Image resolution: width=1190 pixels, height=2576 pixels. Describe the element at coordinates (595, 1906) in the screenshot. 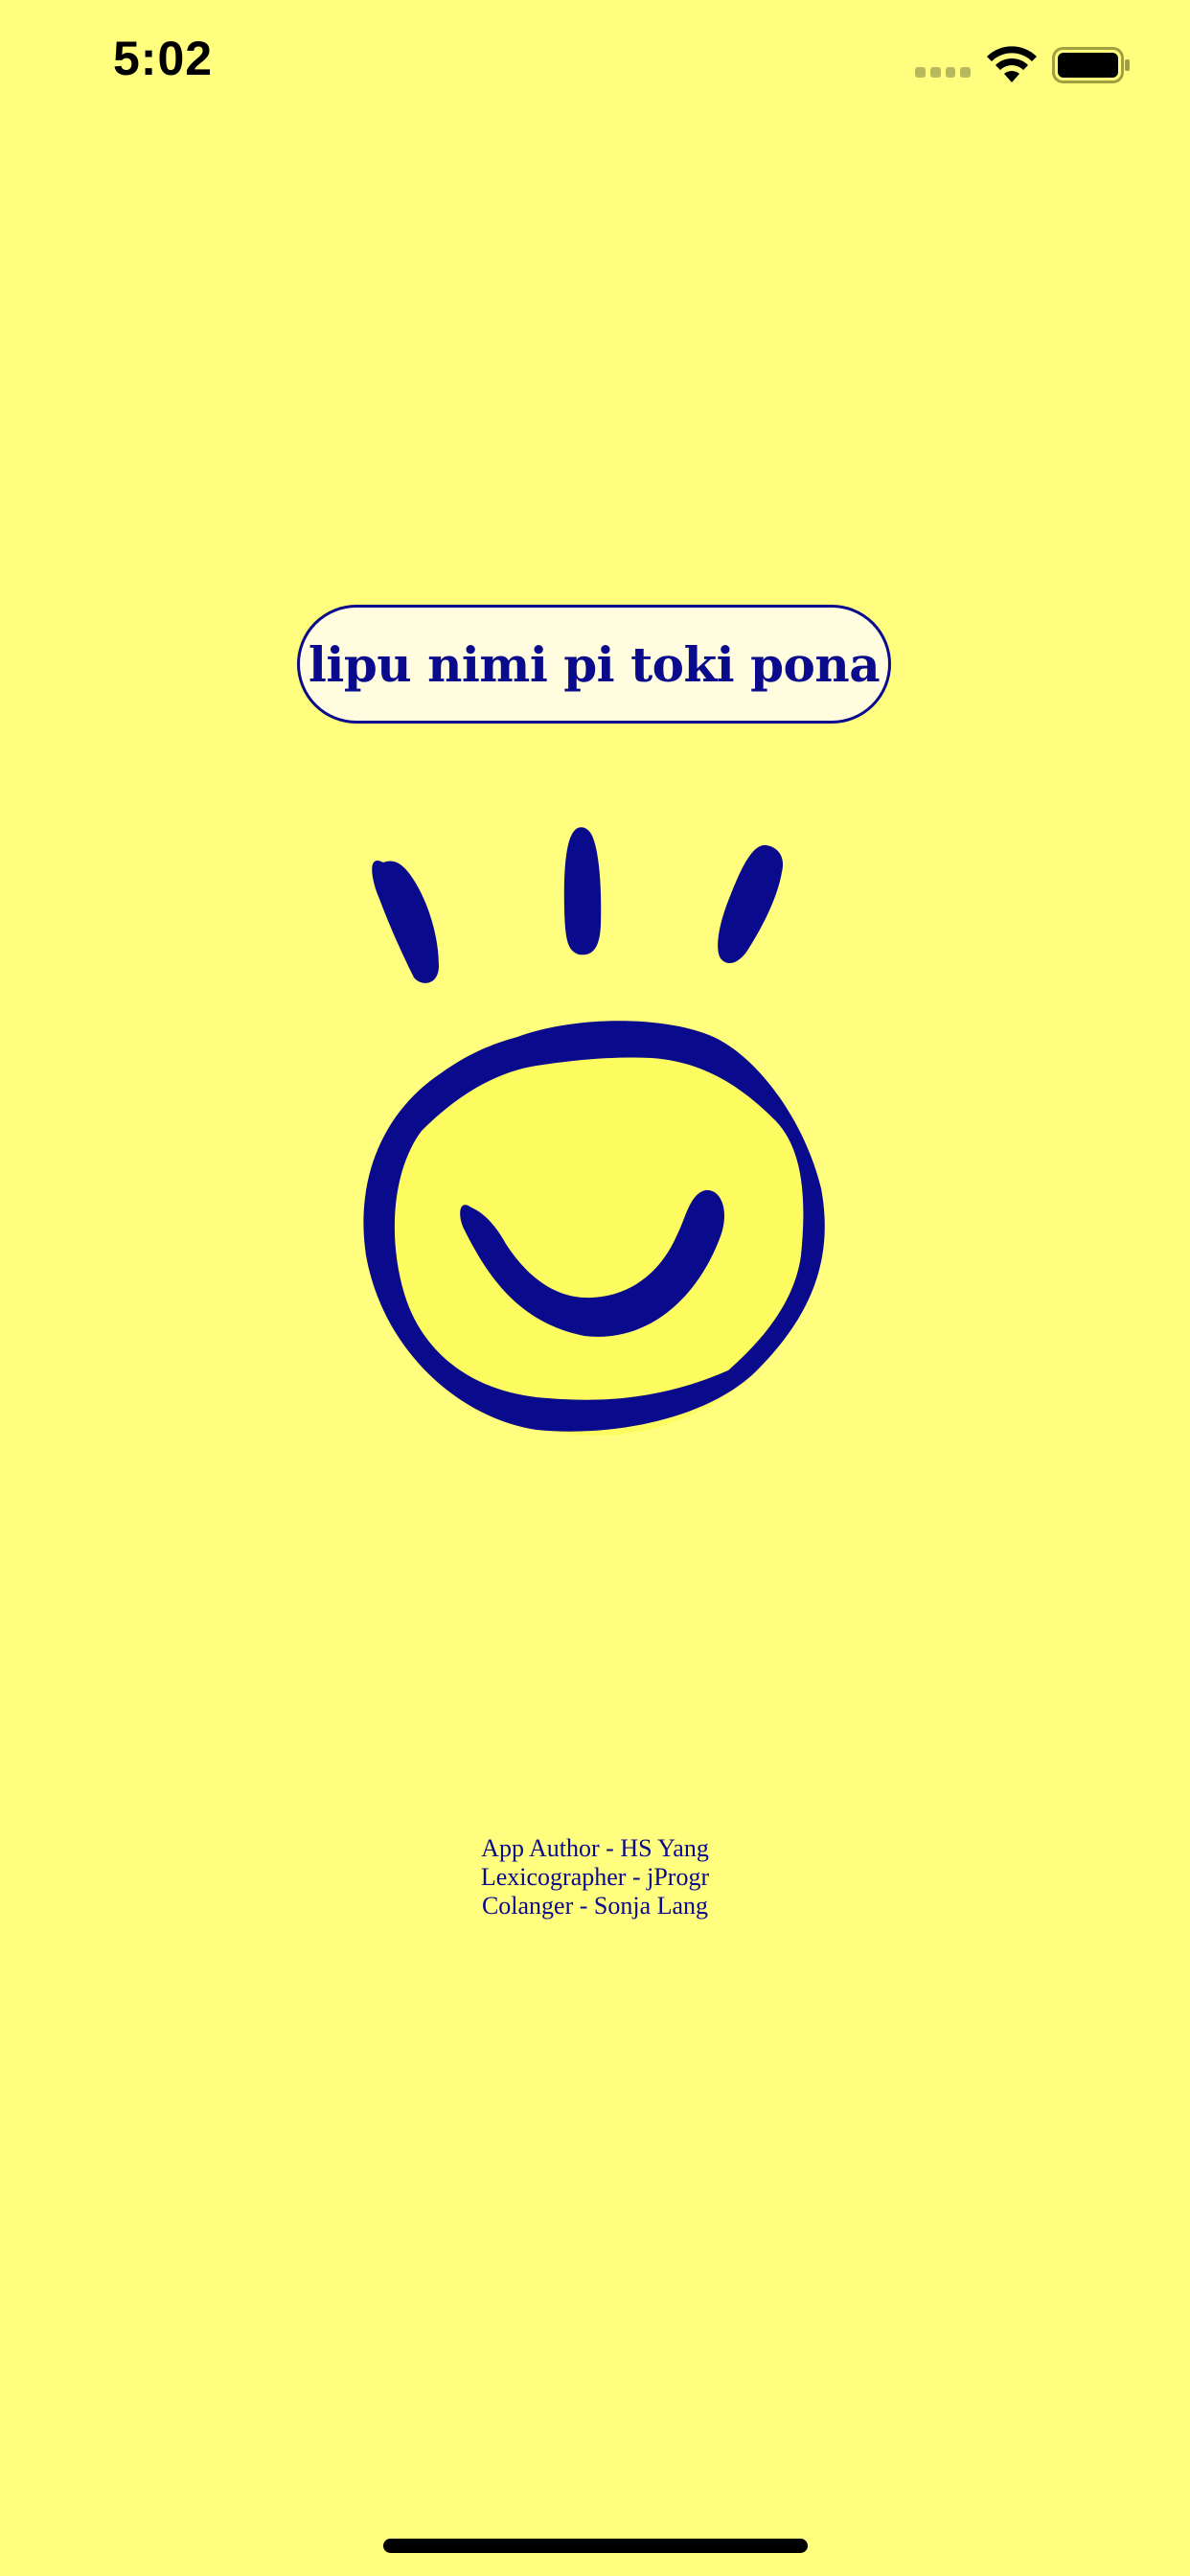

I see `credit-colanger: Colanger - Sonja Lang` at that location.